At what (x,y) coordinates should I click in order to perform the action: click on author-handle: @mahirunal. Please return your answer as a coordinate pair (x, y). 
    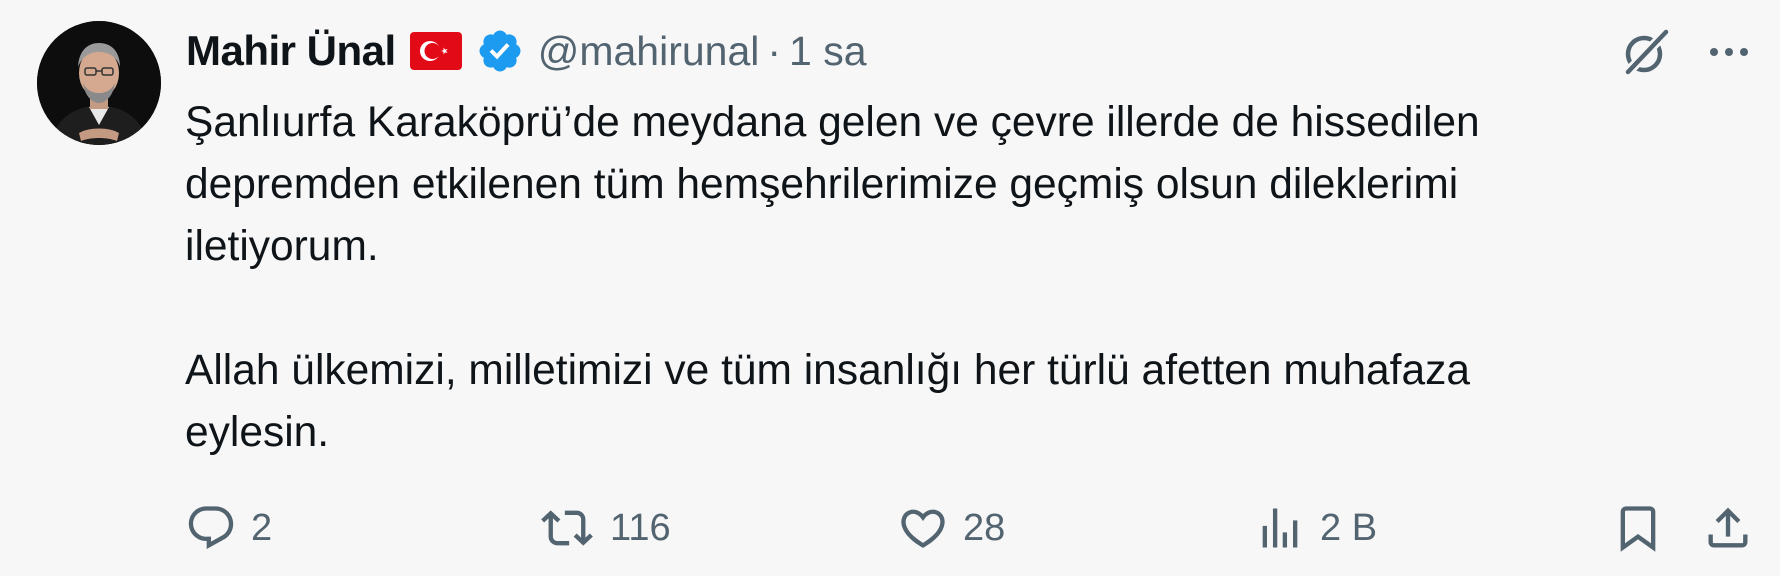
    Looking at the image, I should click on (649, 51).